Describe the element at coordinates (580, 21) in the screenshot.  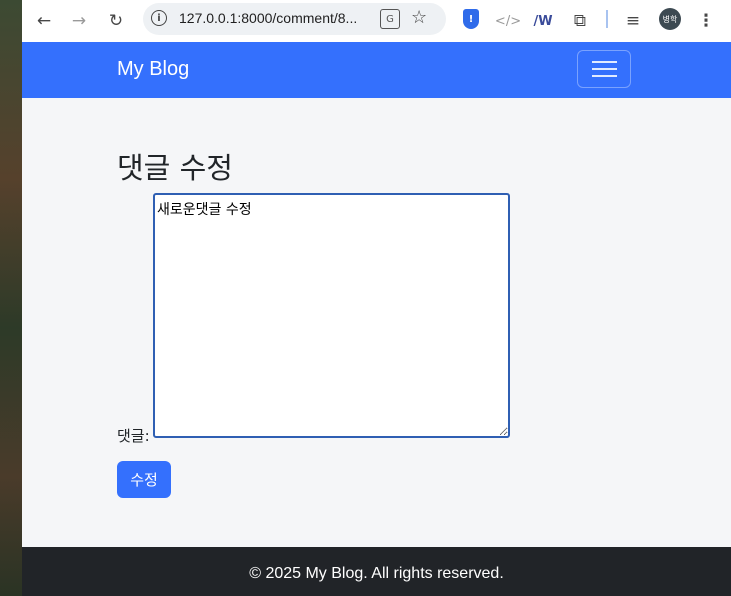
I see `extensions-puzzle-icon: ⧉` at that location.